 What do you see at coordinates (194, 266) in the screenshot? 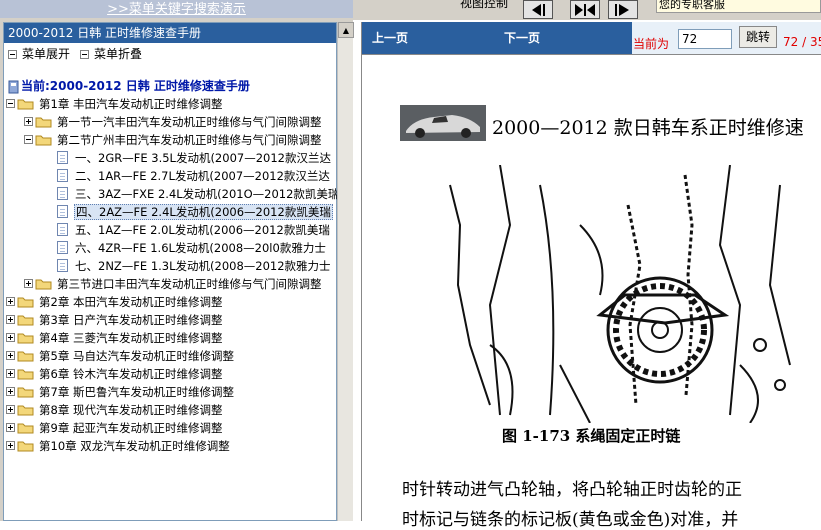
I see `tree-doc-item: 七、2NZ—FE 1.3L发动机(2008—2012款雅力士` at bounding box center [194, 266].